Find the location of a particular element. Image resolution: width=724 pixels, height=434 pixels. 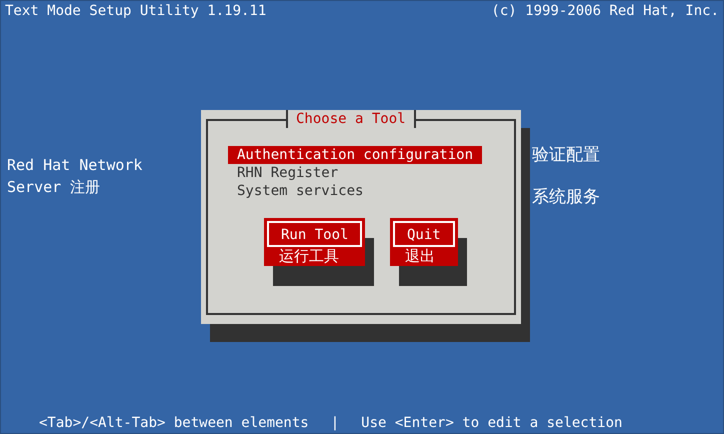

menu-item: Authentication configuration is located at coordinates (355, 155).